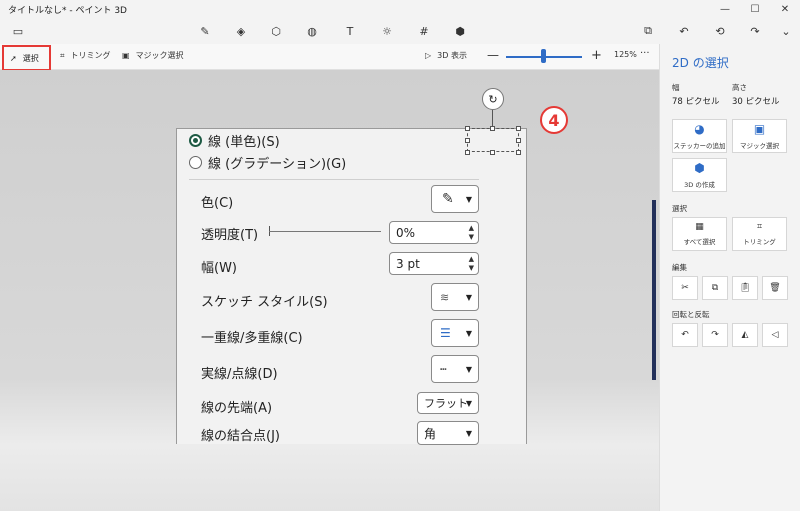 The image size is (800, 511). Describe the element at coordinates (13, 58) in the screenshot. I see `cursor-icon: ➚` at that location.